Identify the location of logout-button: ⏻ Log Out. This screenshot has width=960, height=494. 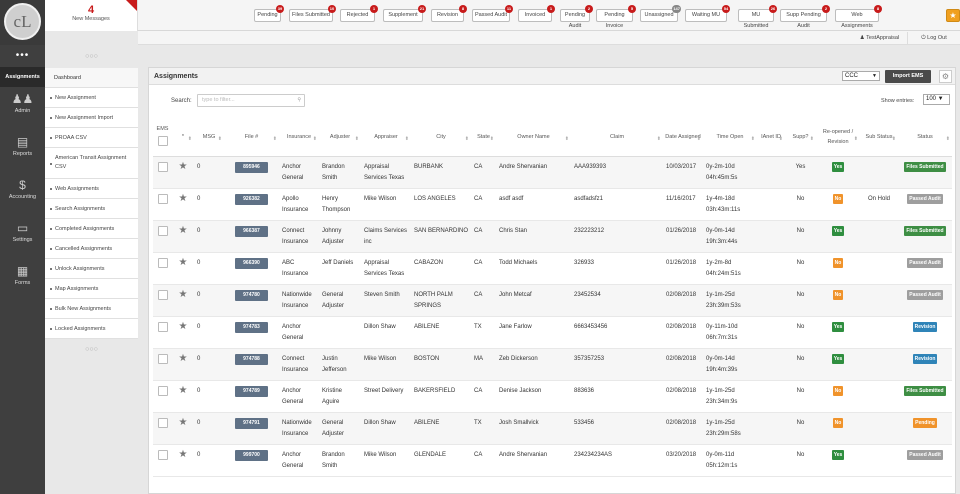
(934, 38).